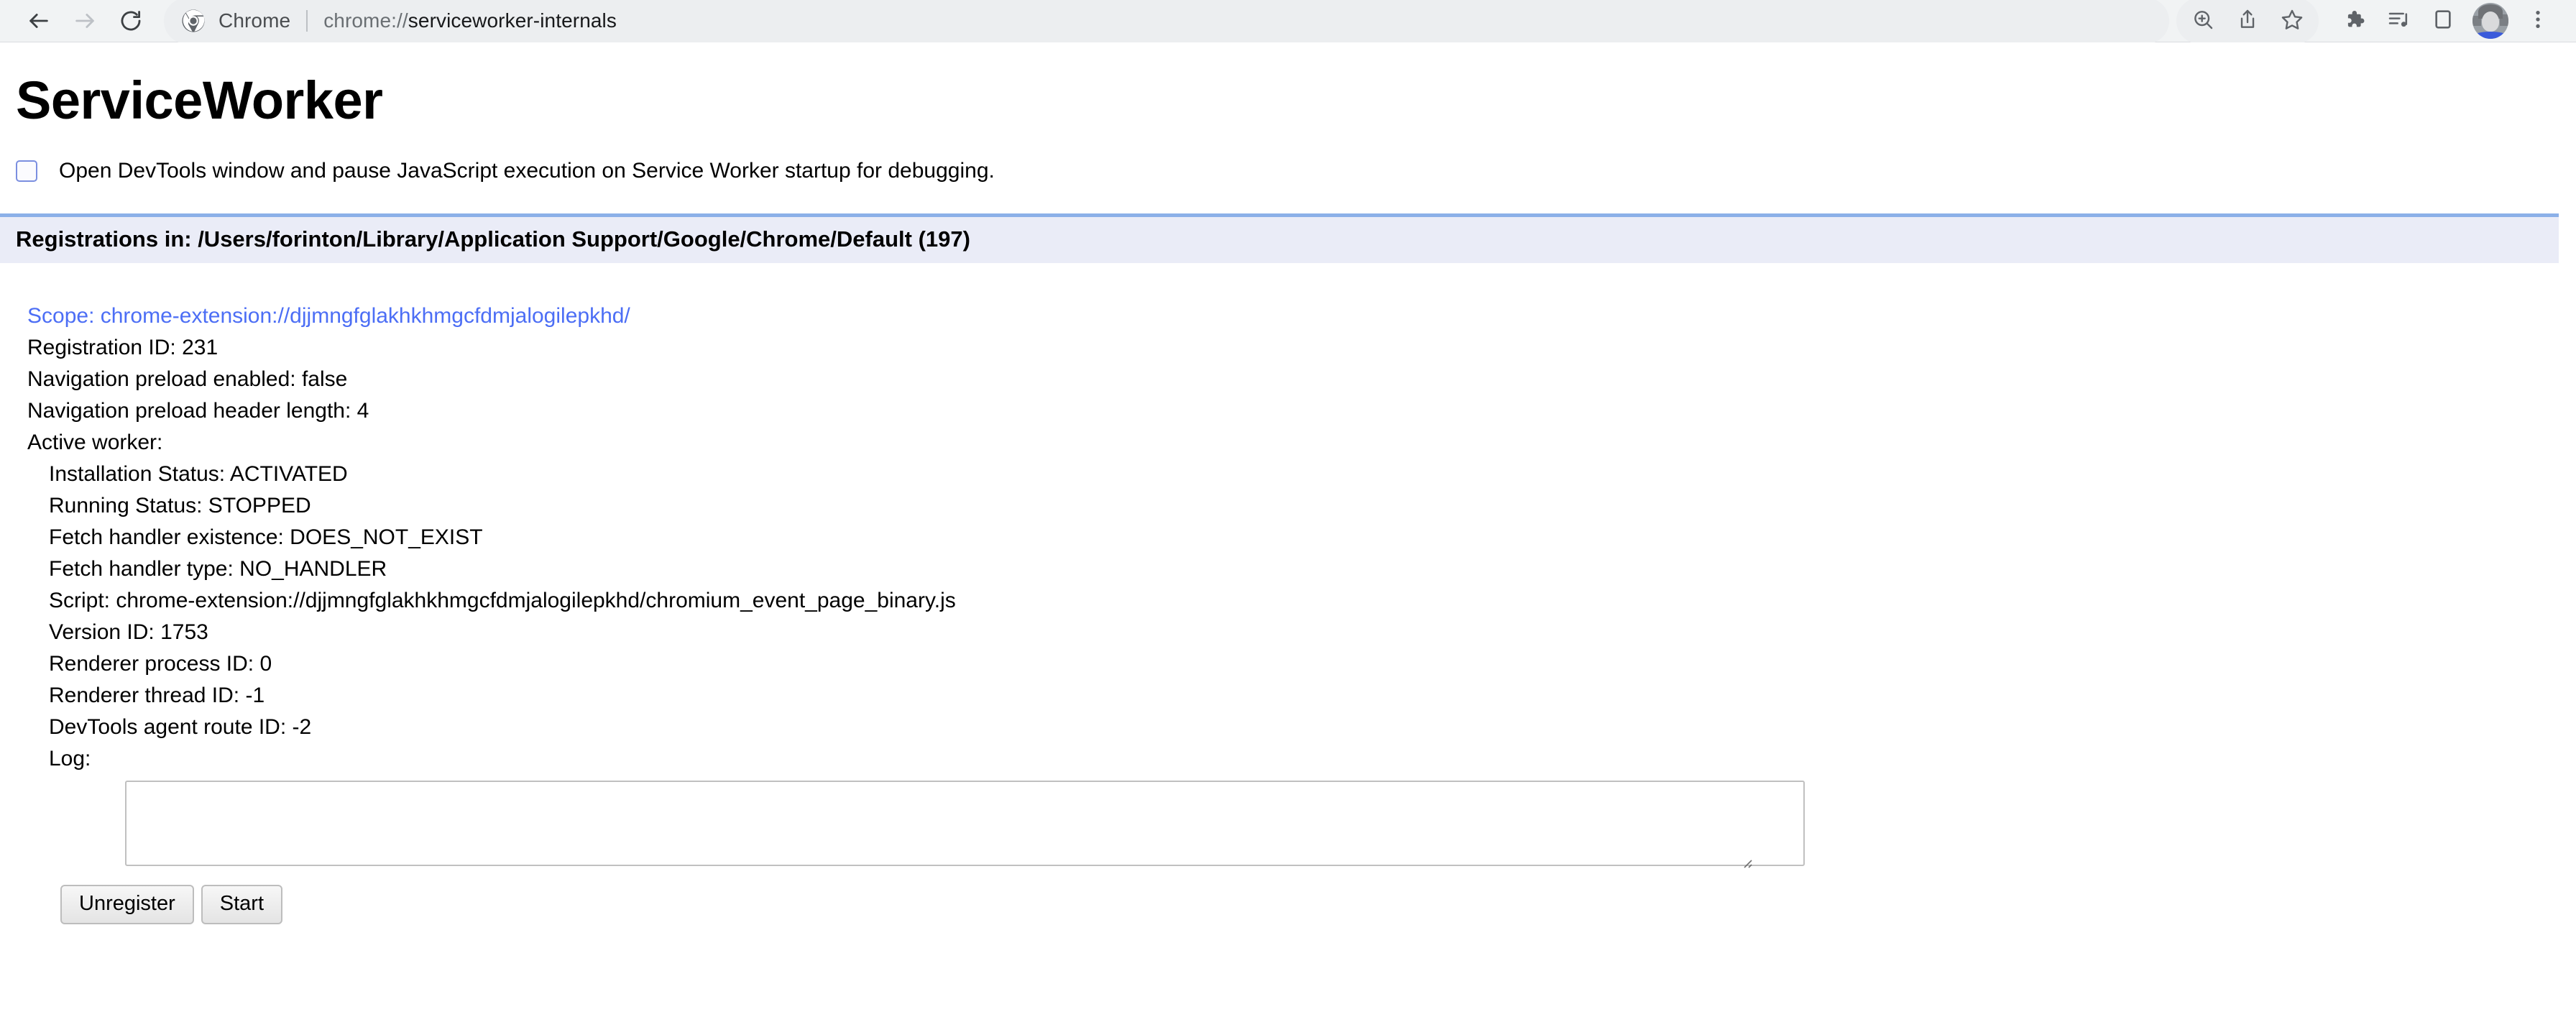  What do you see at coordinates (95, 443) in the screenshot?
I see `active-worker-label: Active worker:` at bounding box center [95, 443].